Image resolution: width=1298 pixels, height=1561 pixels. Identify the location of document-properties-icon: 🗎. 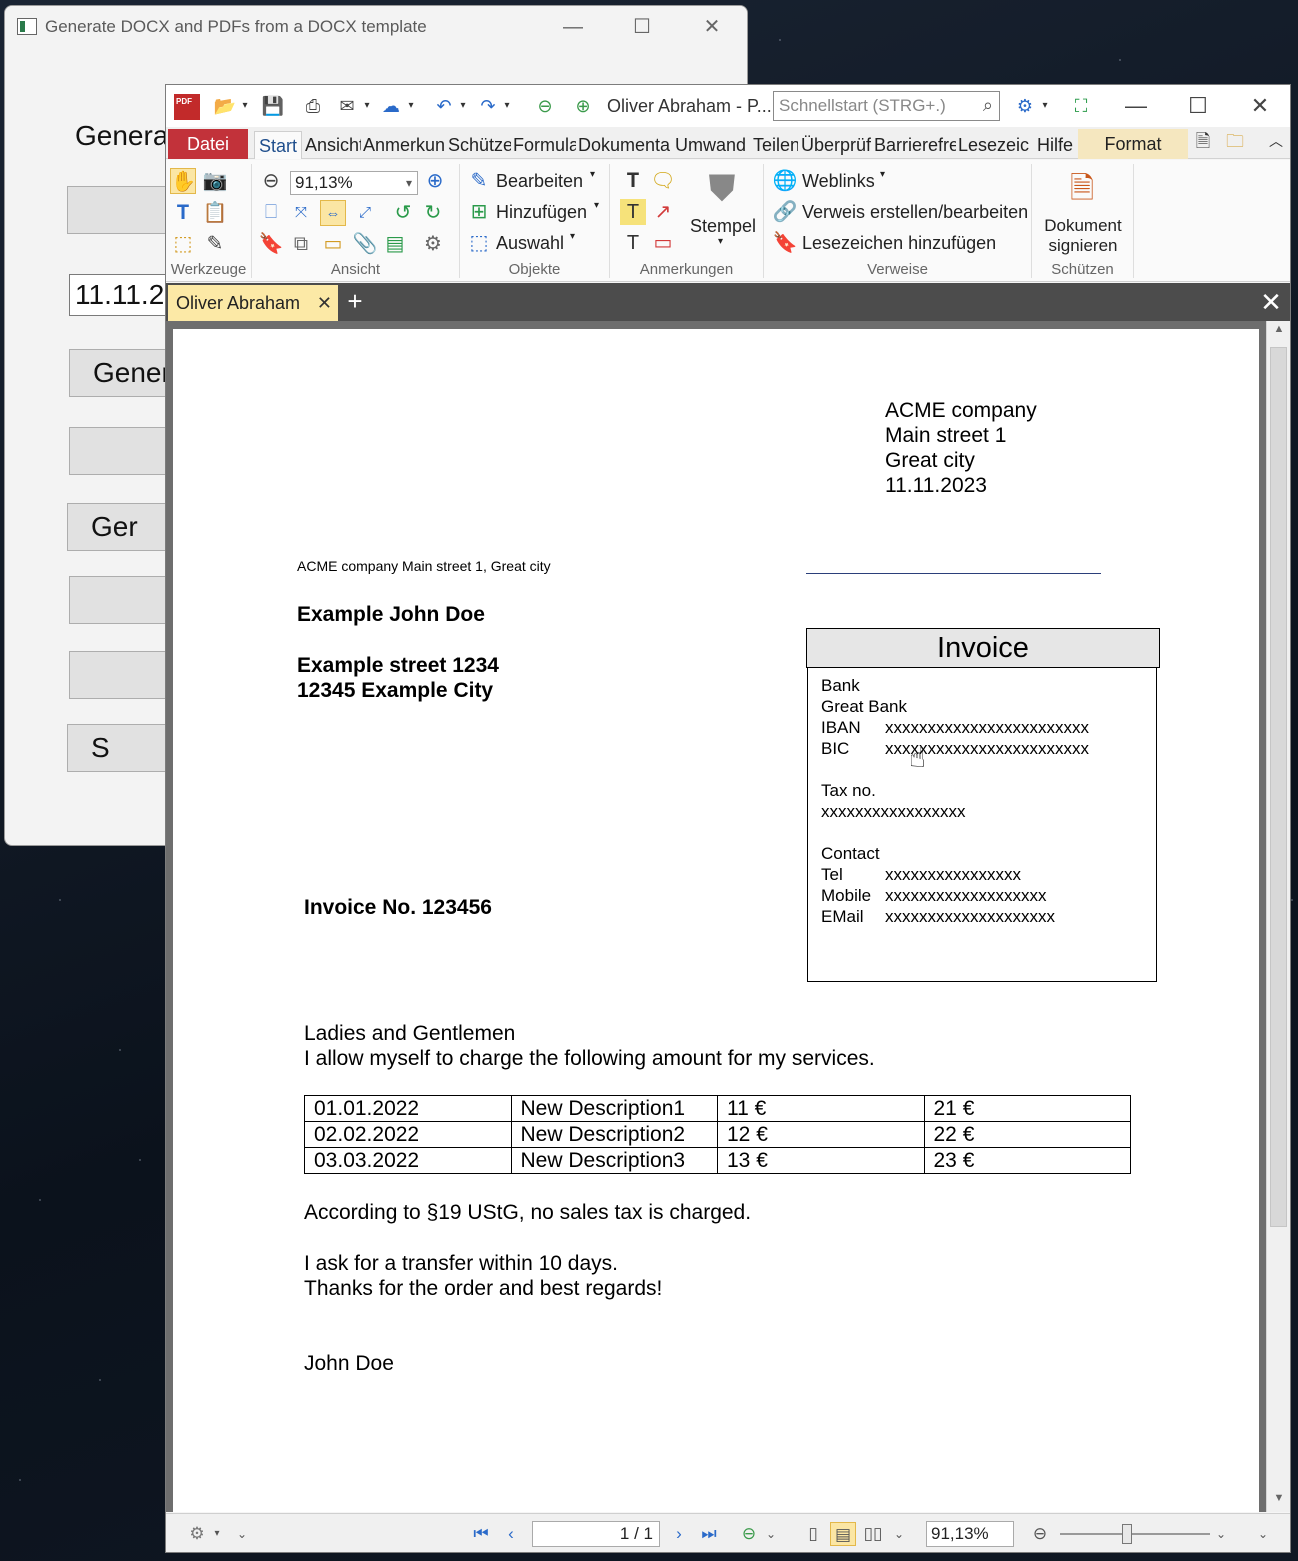
(1203, 141).